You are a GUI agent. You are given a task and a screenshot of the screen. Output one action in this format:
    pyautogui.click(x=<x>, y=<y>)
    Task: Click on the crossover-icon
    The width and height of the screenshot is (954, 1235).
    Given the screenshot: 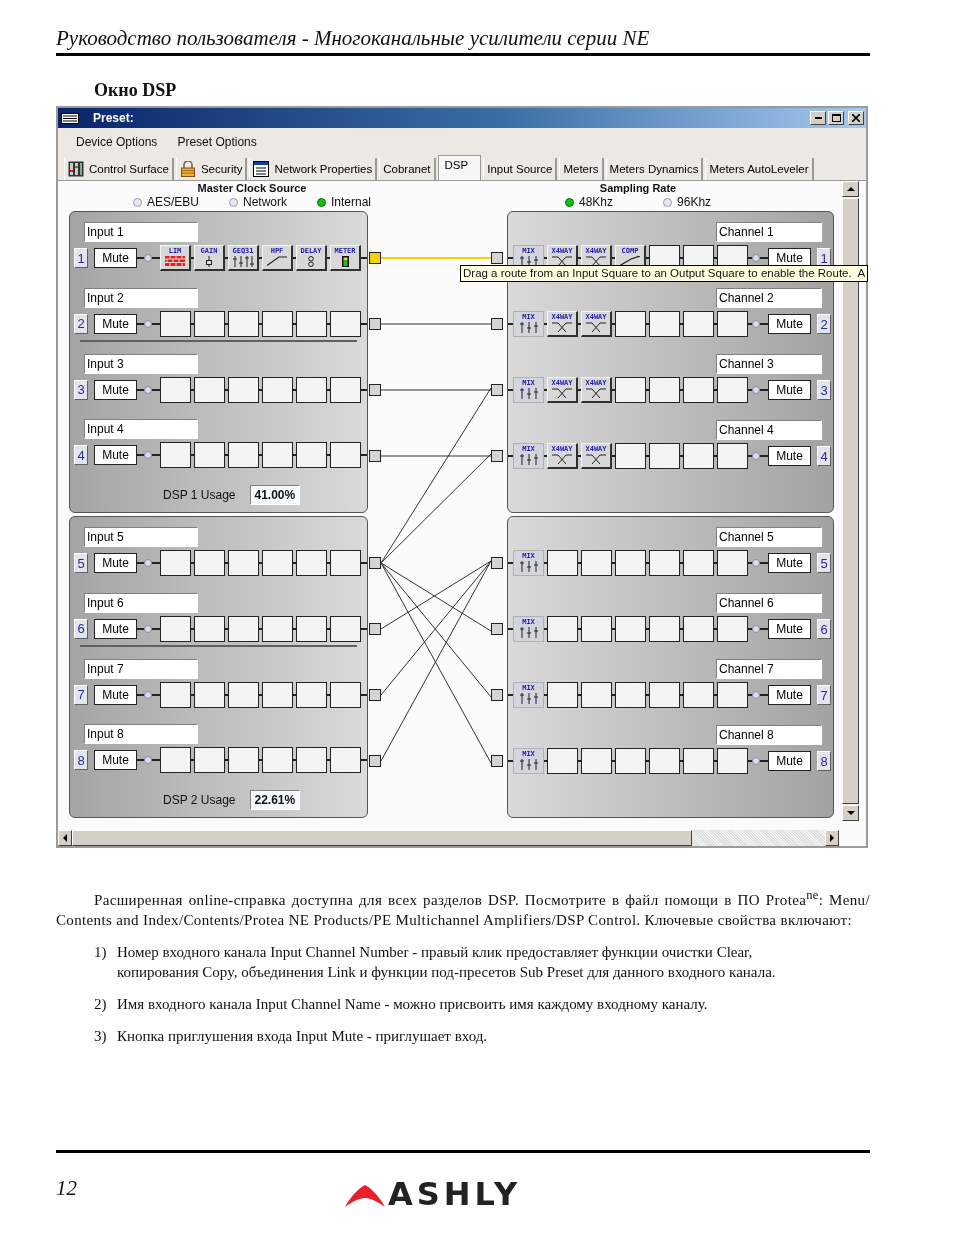 What is the action you would take?
    pyautogui.click(x=562, y=393)
    